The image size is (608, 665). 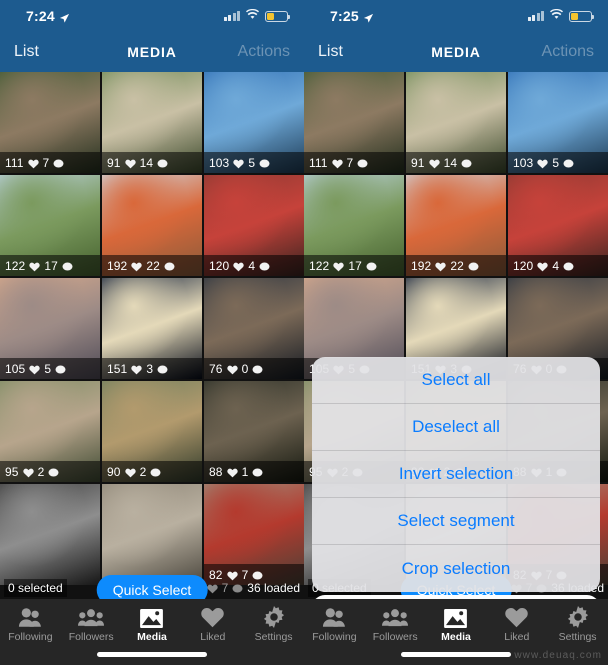 What do you see at coordinates (216, 574) in the screenshot?
I see `likes-count: 82` at bounding box center [216, 574].